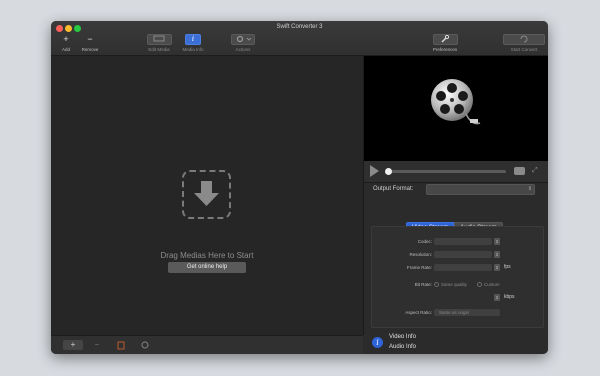 The image size is (600, 376). What do you see at coordinates (388, 171) in the screenshot?
I see `seek-knob` at bounding box center [388, 171].